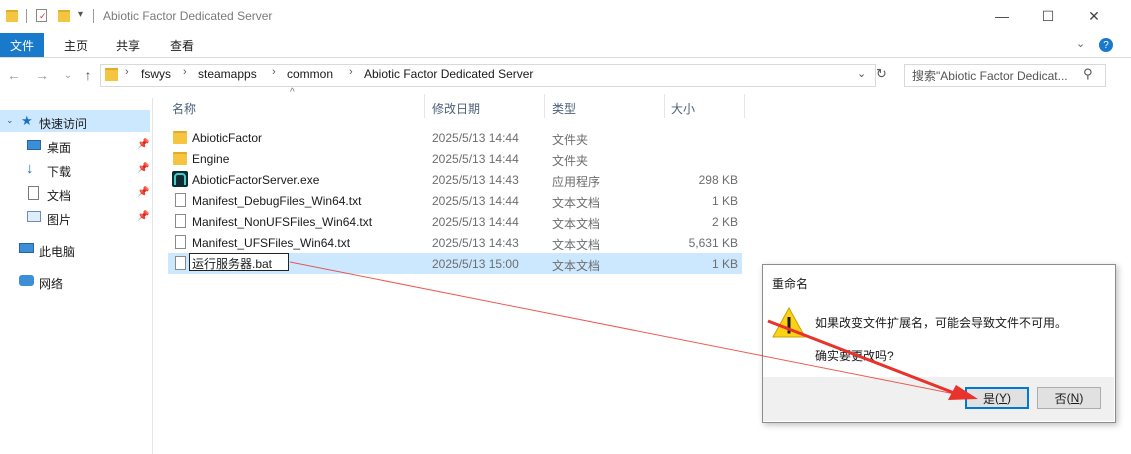 The image size is (1131, 454). What do you see at coordinates (570, 161) in the screenshot?
I see `file-type: 文件夹` at bounding box center [570, 161].